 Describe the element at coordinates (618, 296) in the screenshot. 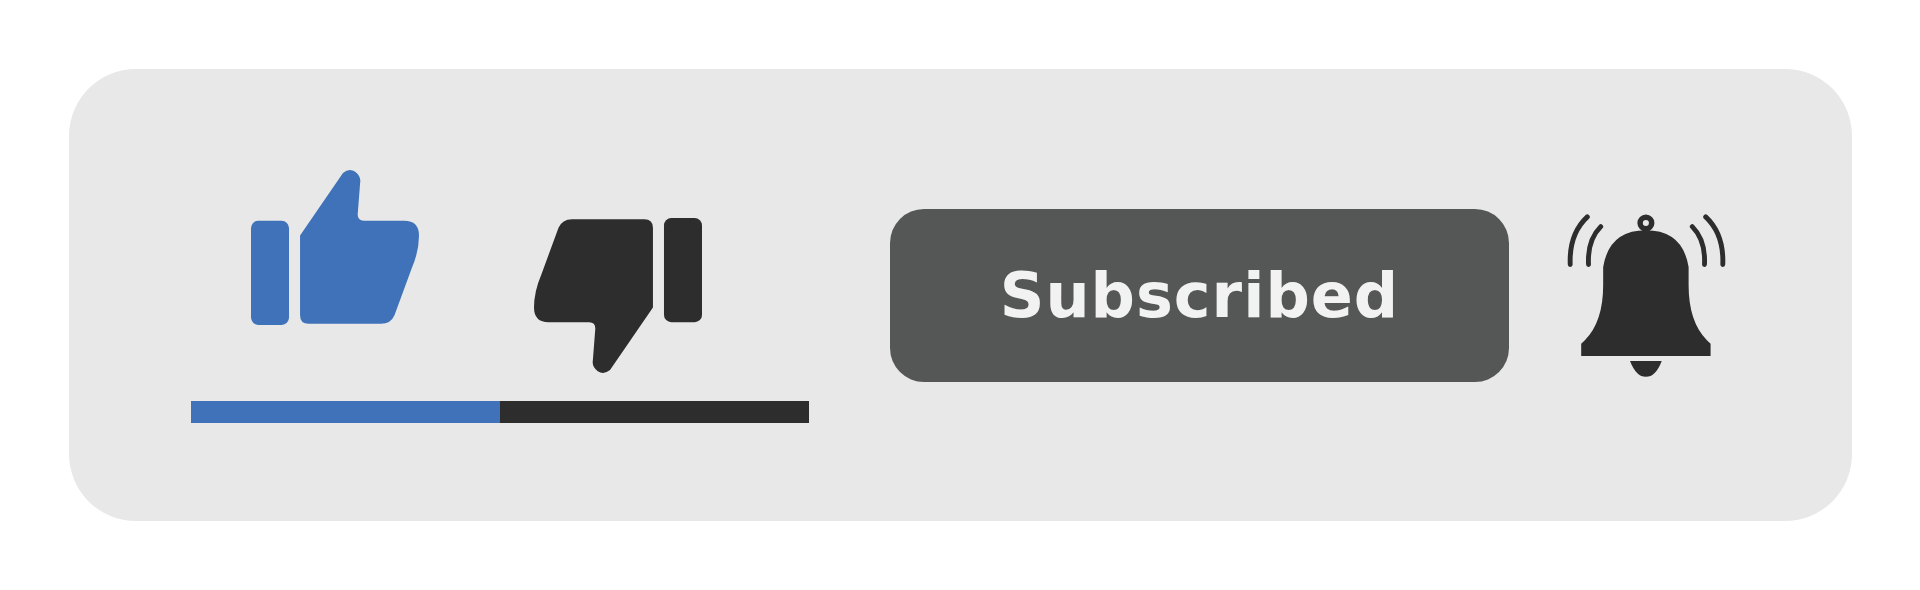

I see `thumbs-down-icon` at that location.